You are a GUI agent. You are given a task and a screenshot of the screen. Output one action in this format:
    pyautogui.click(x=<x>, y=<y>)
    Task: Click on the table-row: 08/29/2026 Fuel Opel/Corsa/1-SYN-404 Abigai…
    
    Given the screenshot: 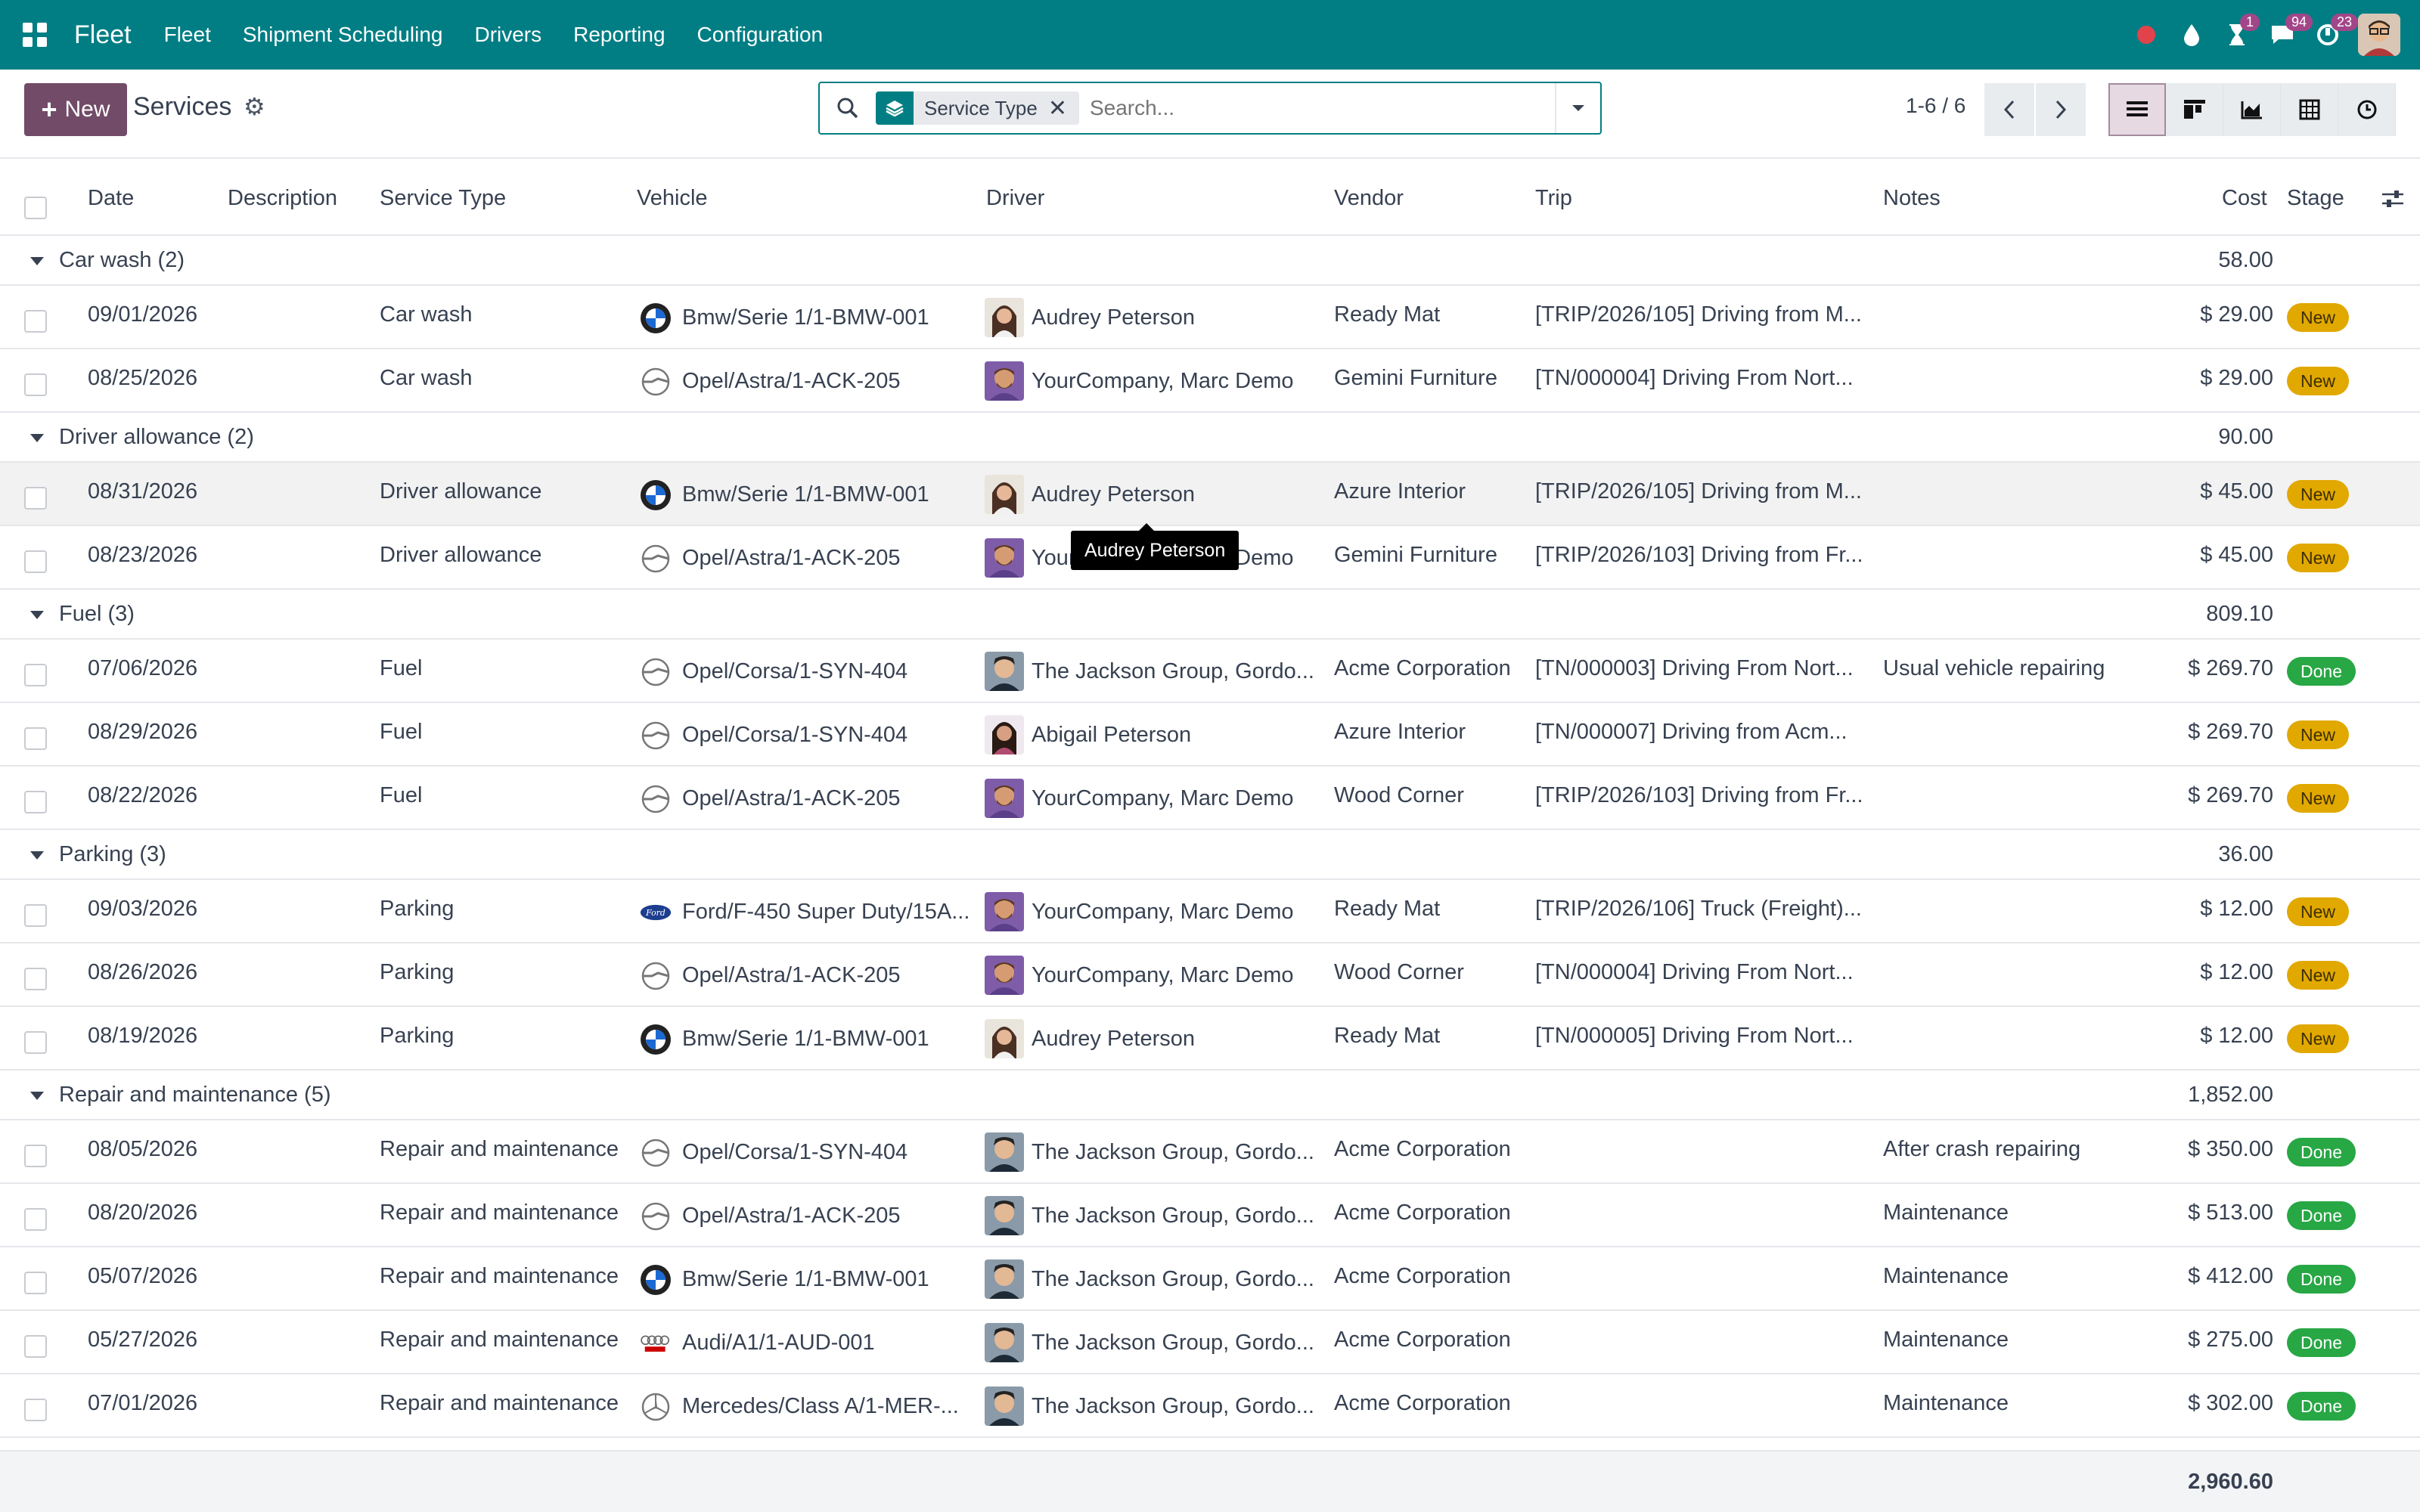 What is the action you would take?
    pyautogui.click(x=1210, y=735)
    